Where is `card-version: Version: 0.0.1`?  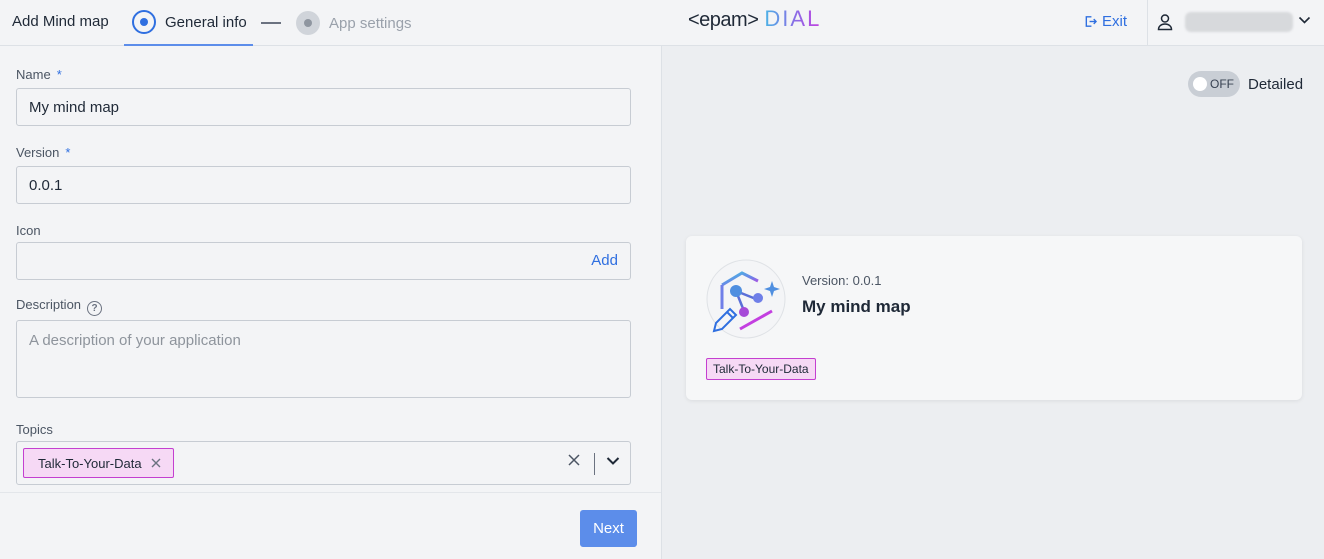
card-version: Version: 0.0.1 is located at coordinates (842, 280).